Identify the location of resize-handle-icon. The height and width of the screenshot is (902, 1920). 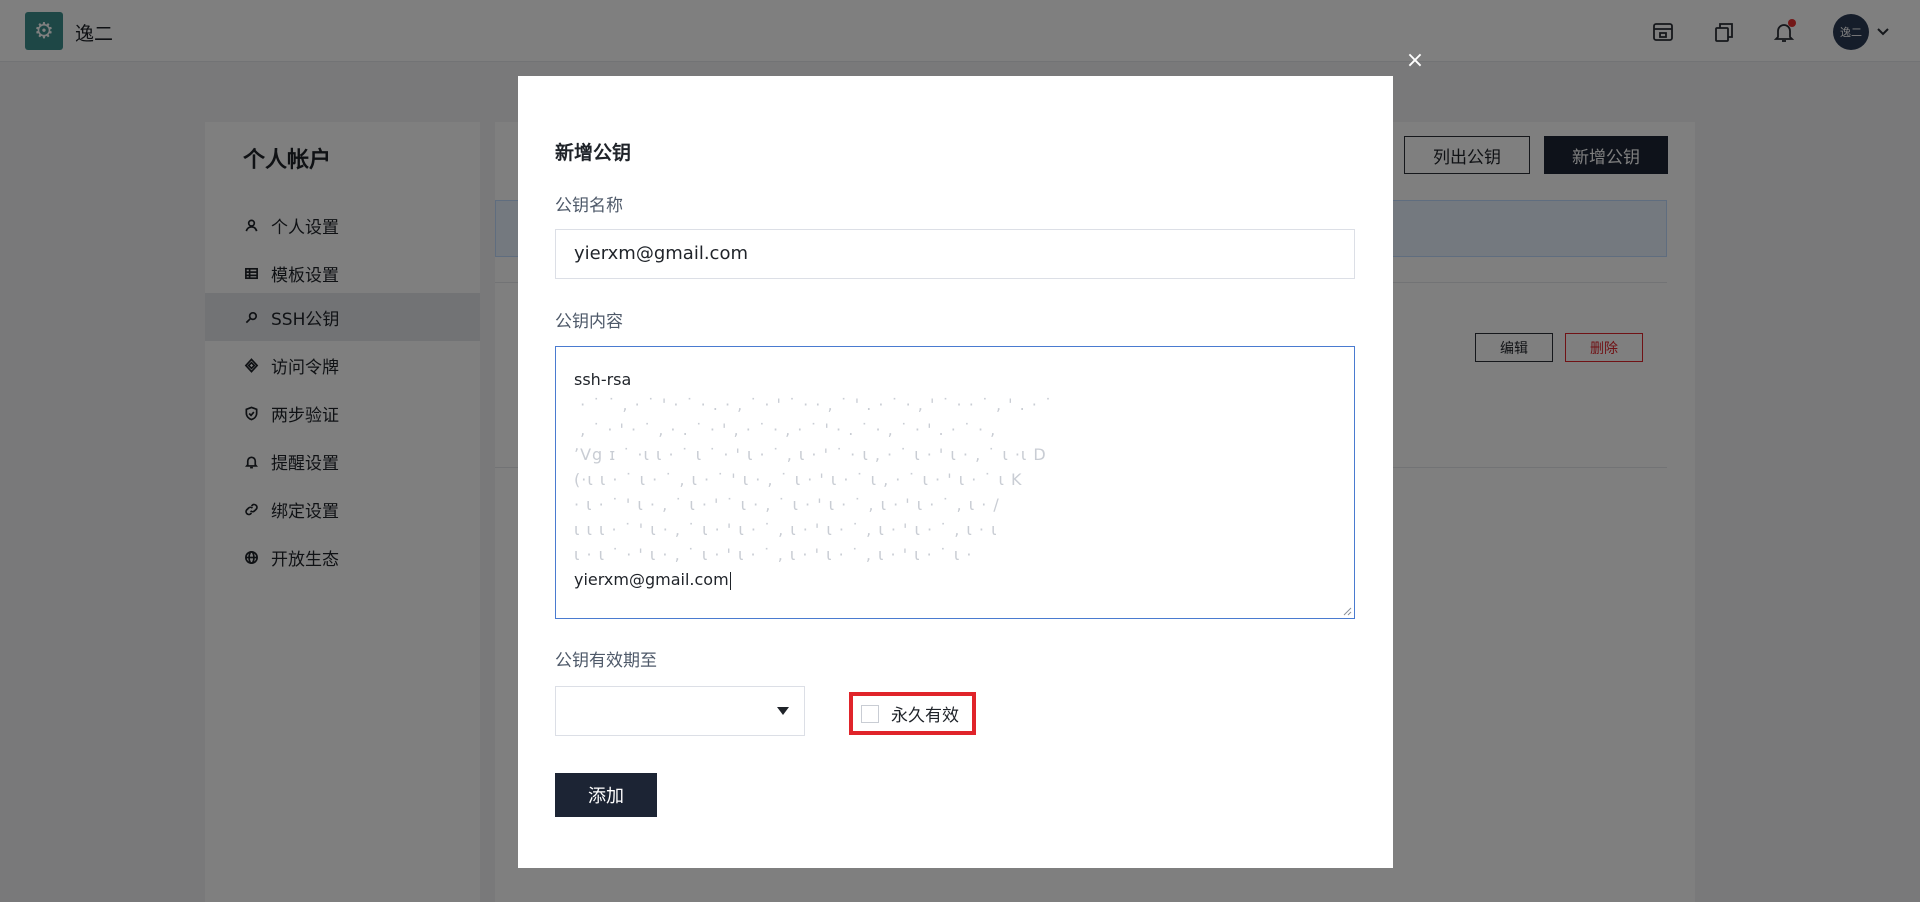
(1347, 611).